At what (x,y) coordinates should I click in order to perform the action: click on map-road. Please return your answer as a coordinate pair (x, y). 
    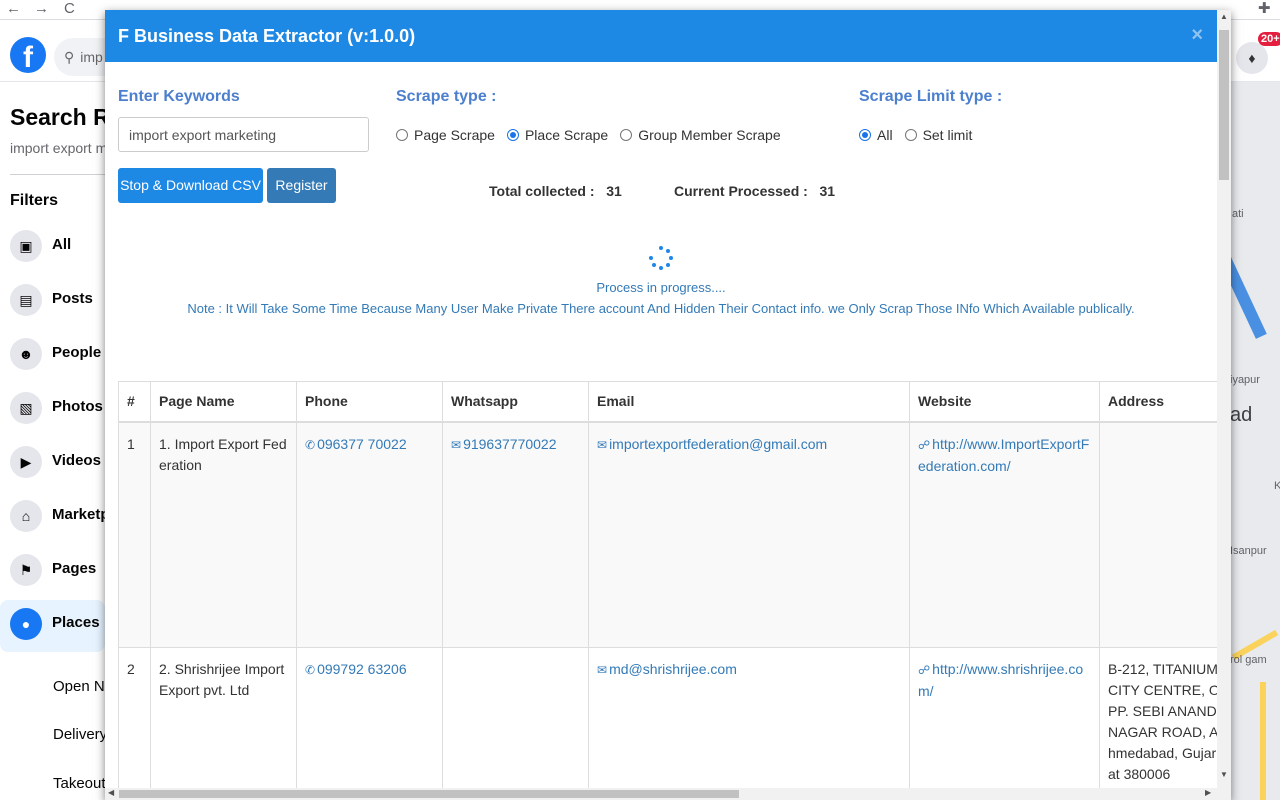
    Looking at the image, I should click on (1263, 741).